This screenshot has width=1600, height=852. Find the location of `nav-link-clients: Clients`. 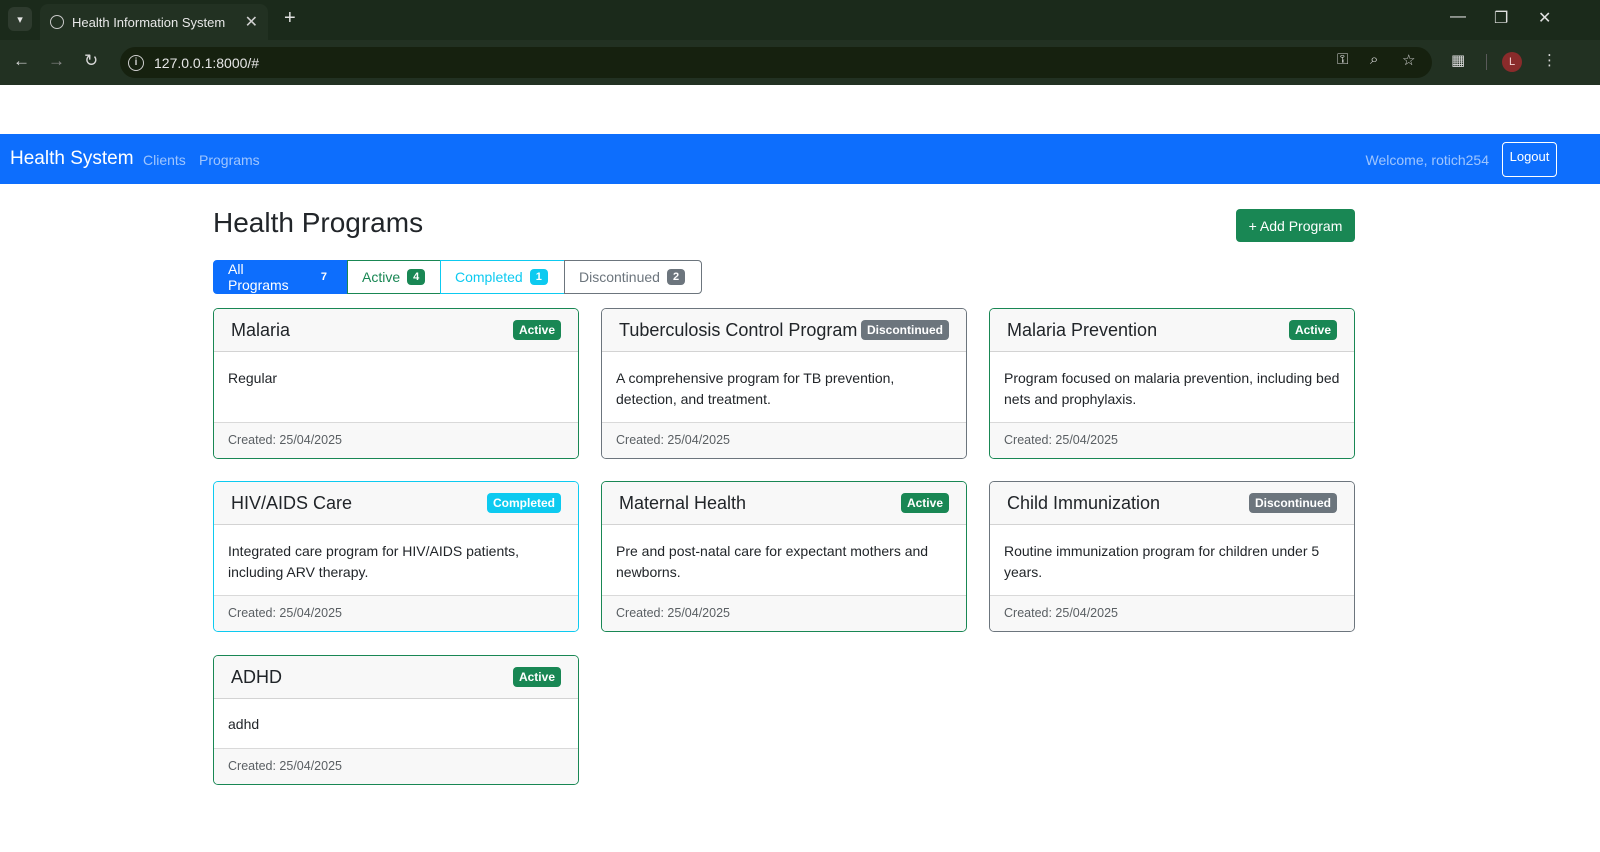

nav-link-clients: Clients is located at coordinates (164, 160).